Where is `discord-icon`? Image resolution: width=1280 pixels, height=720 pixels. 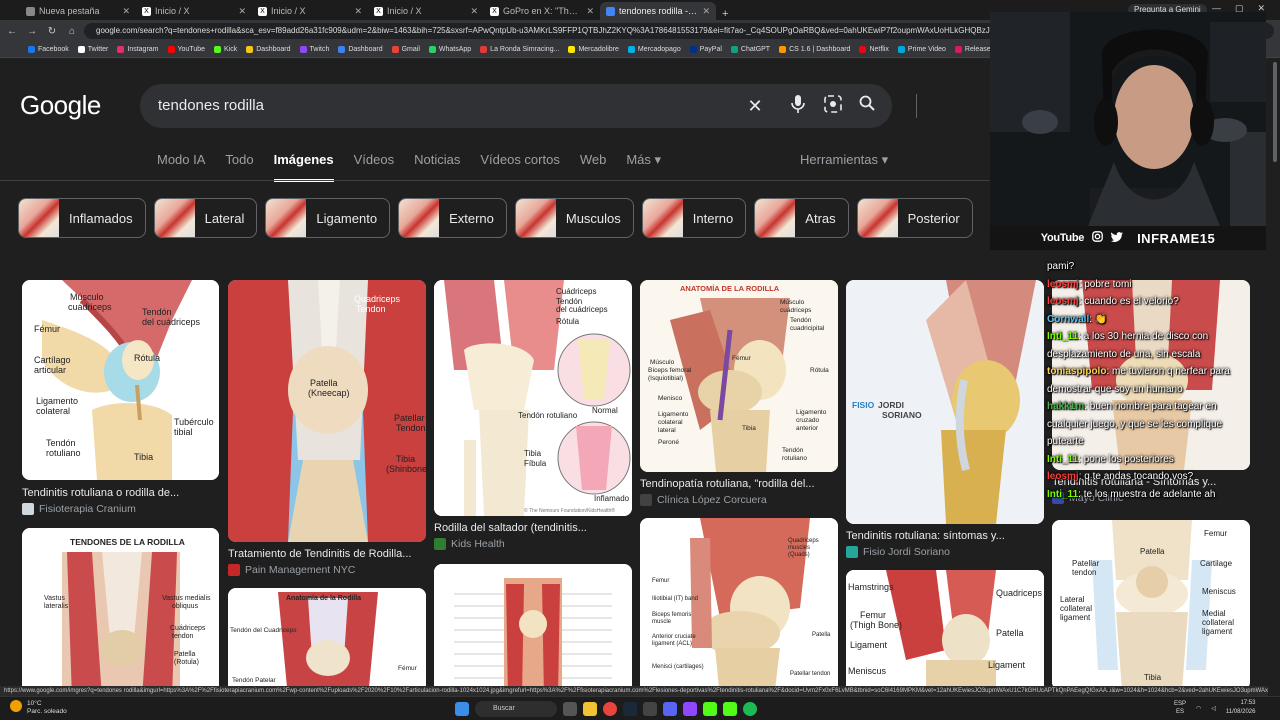 discord-icon is located at coordinates (670, 709).